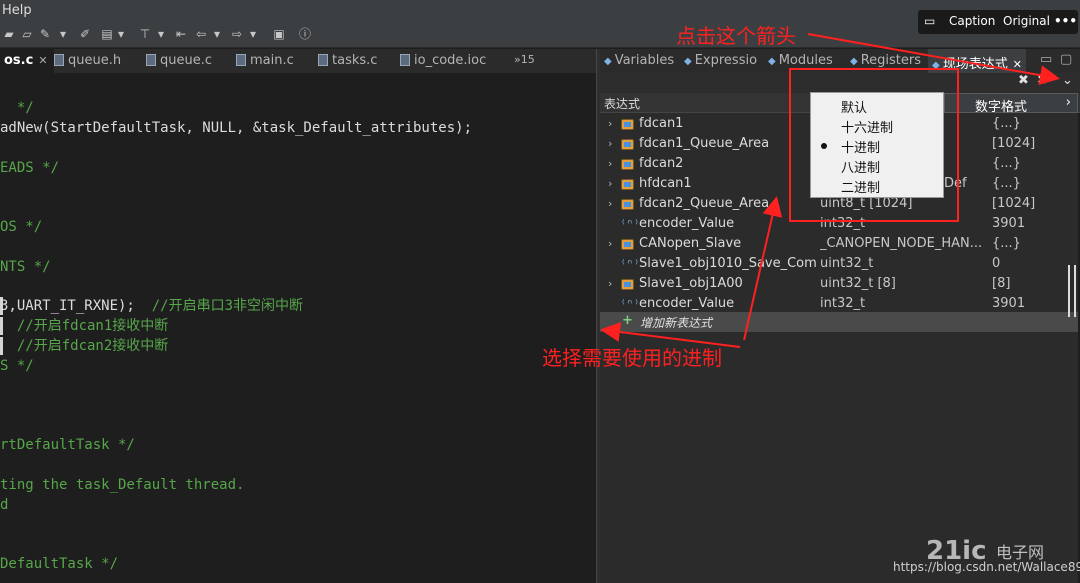 Image resolution: width=1080 pixels, height=583 pixels. Describe the element at coordinates (1065, 21) in the screenshot. I see `more-options-icon: •••` at that location.